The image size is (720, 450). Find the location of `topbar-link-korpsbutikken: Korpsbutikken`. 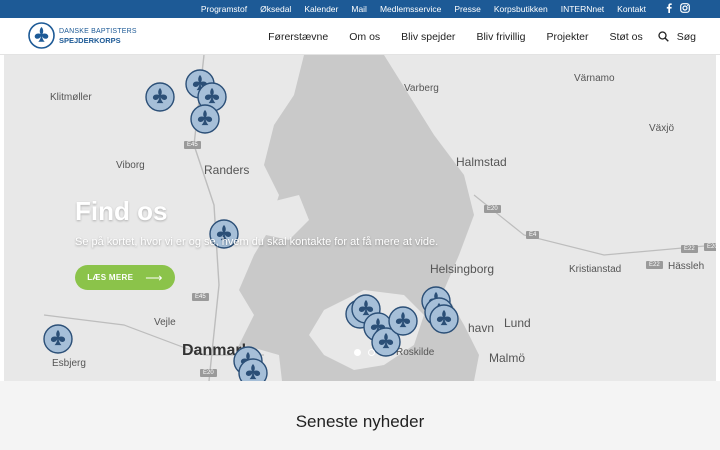

topbar-link-korpsbutikken: Korpsbutikken is located at coordinates (521, 9).